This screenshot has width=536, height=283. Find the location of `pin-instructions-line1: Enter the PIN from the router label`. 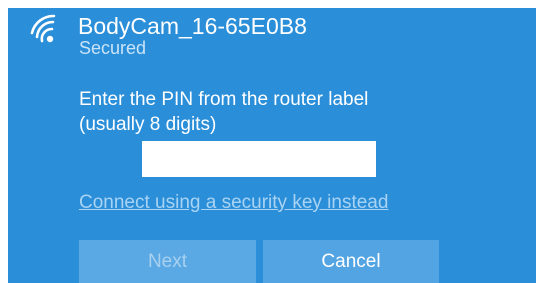

pin-instructions-line1: Enter the PIN from the router label is located at coordinates (224, 99).